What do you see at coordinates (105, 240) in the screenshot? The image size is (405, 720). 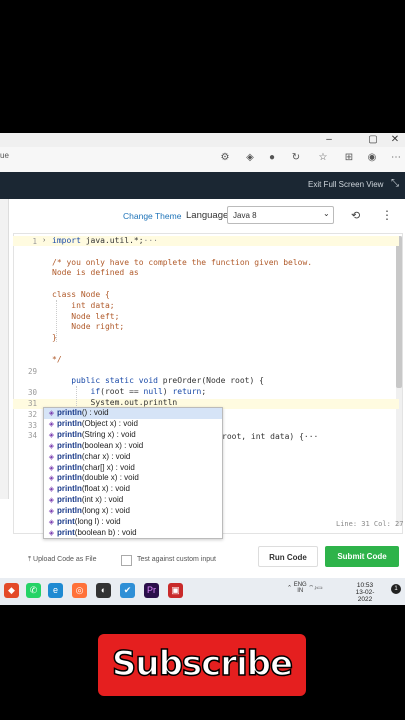 I see `code-line: import java.util.*;···` at bounding box center [105, 240].